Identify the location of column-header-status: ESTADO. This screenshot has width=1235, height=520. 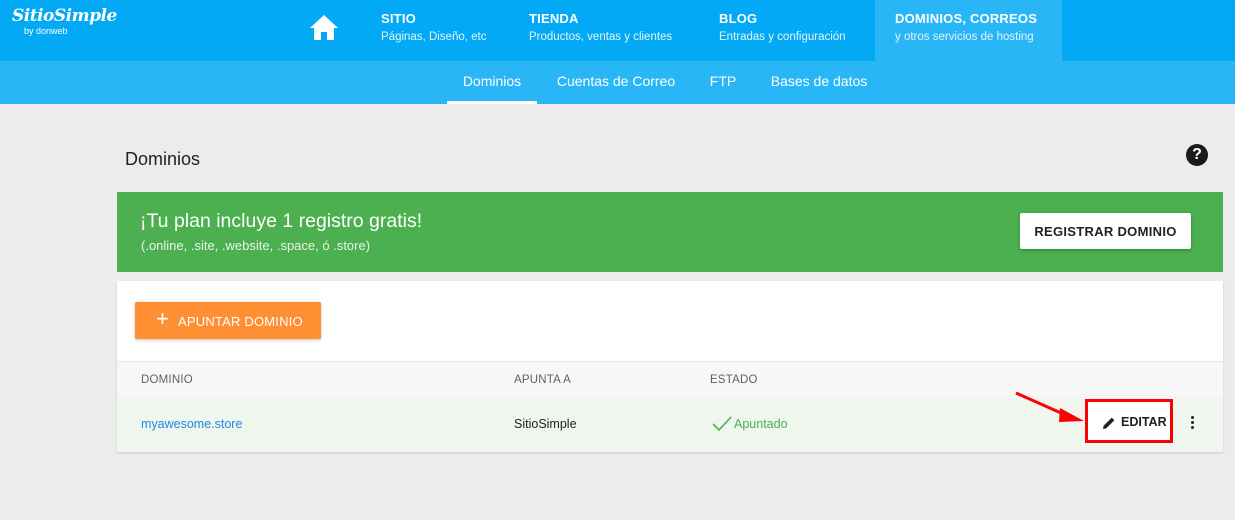
(734, 380).